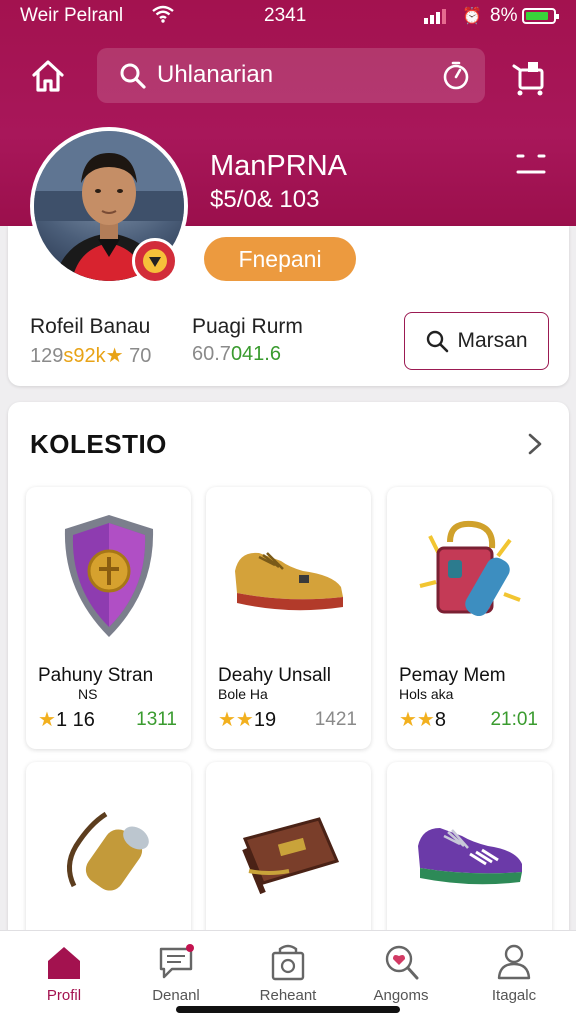  What do you see at coordinates (176, 995) in the screenshot?
I see `nav-label: Denanl` at bounding box center [176, 995].